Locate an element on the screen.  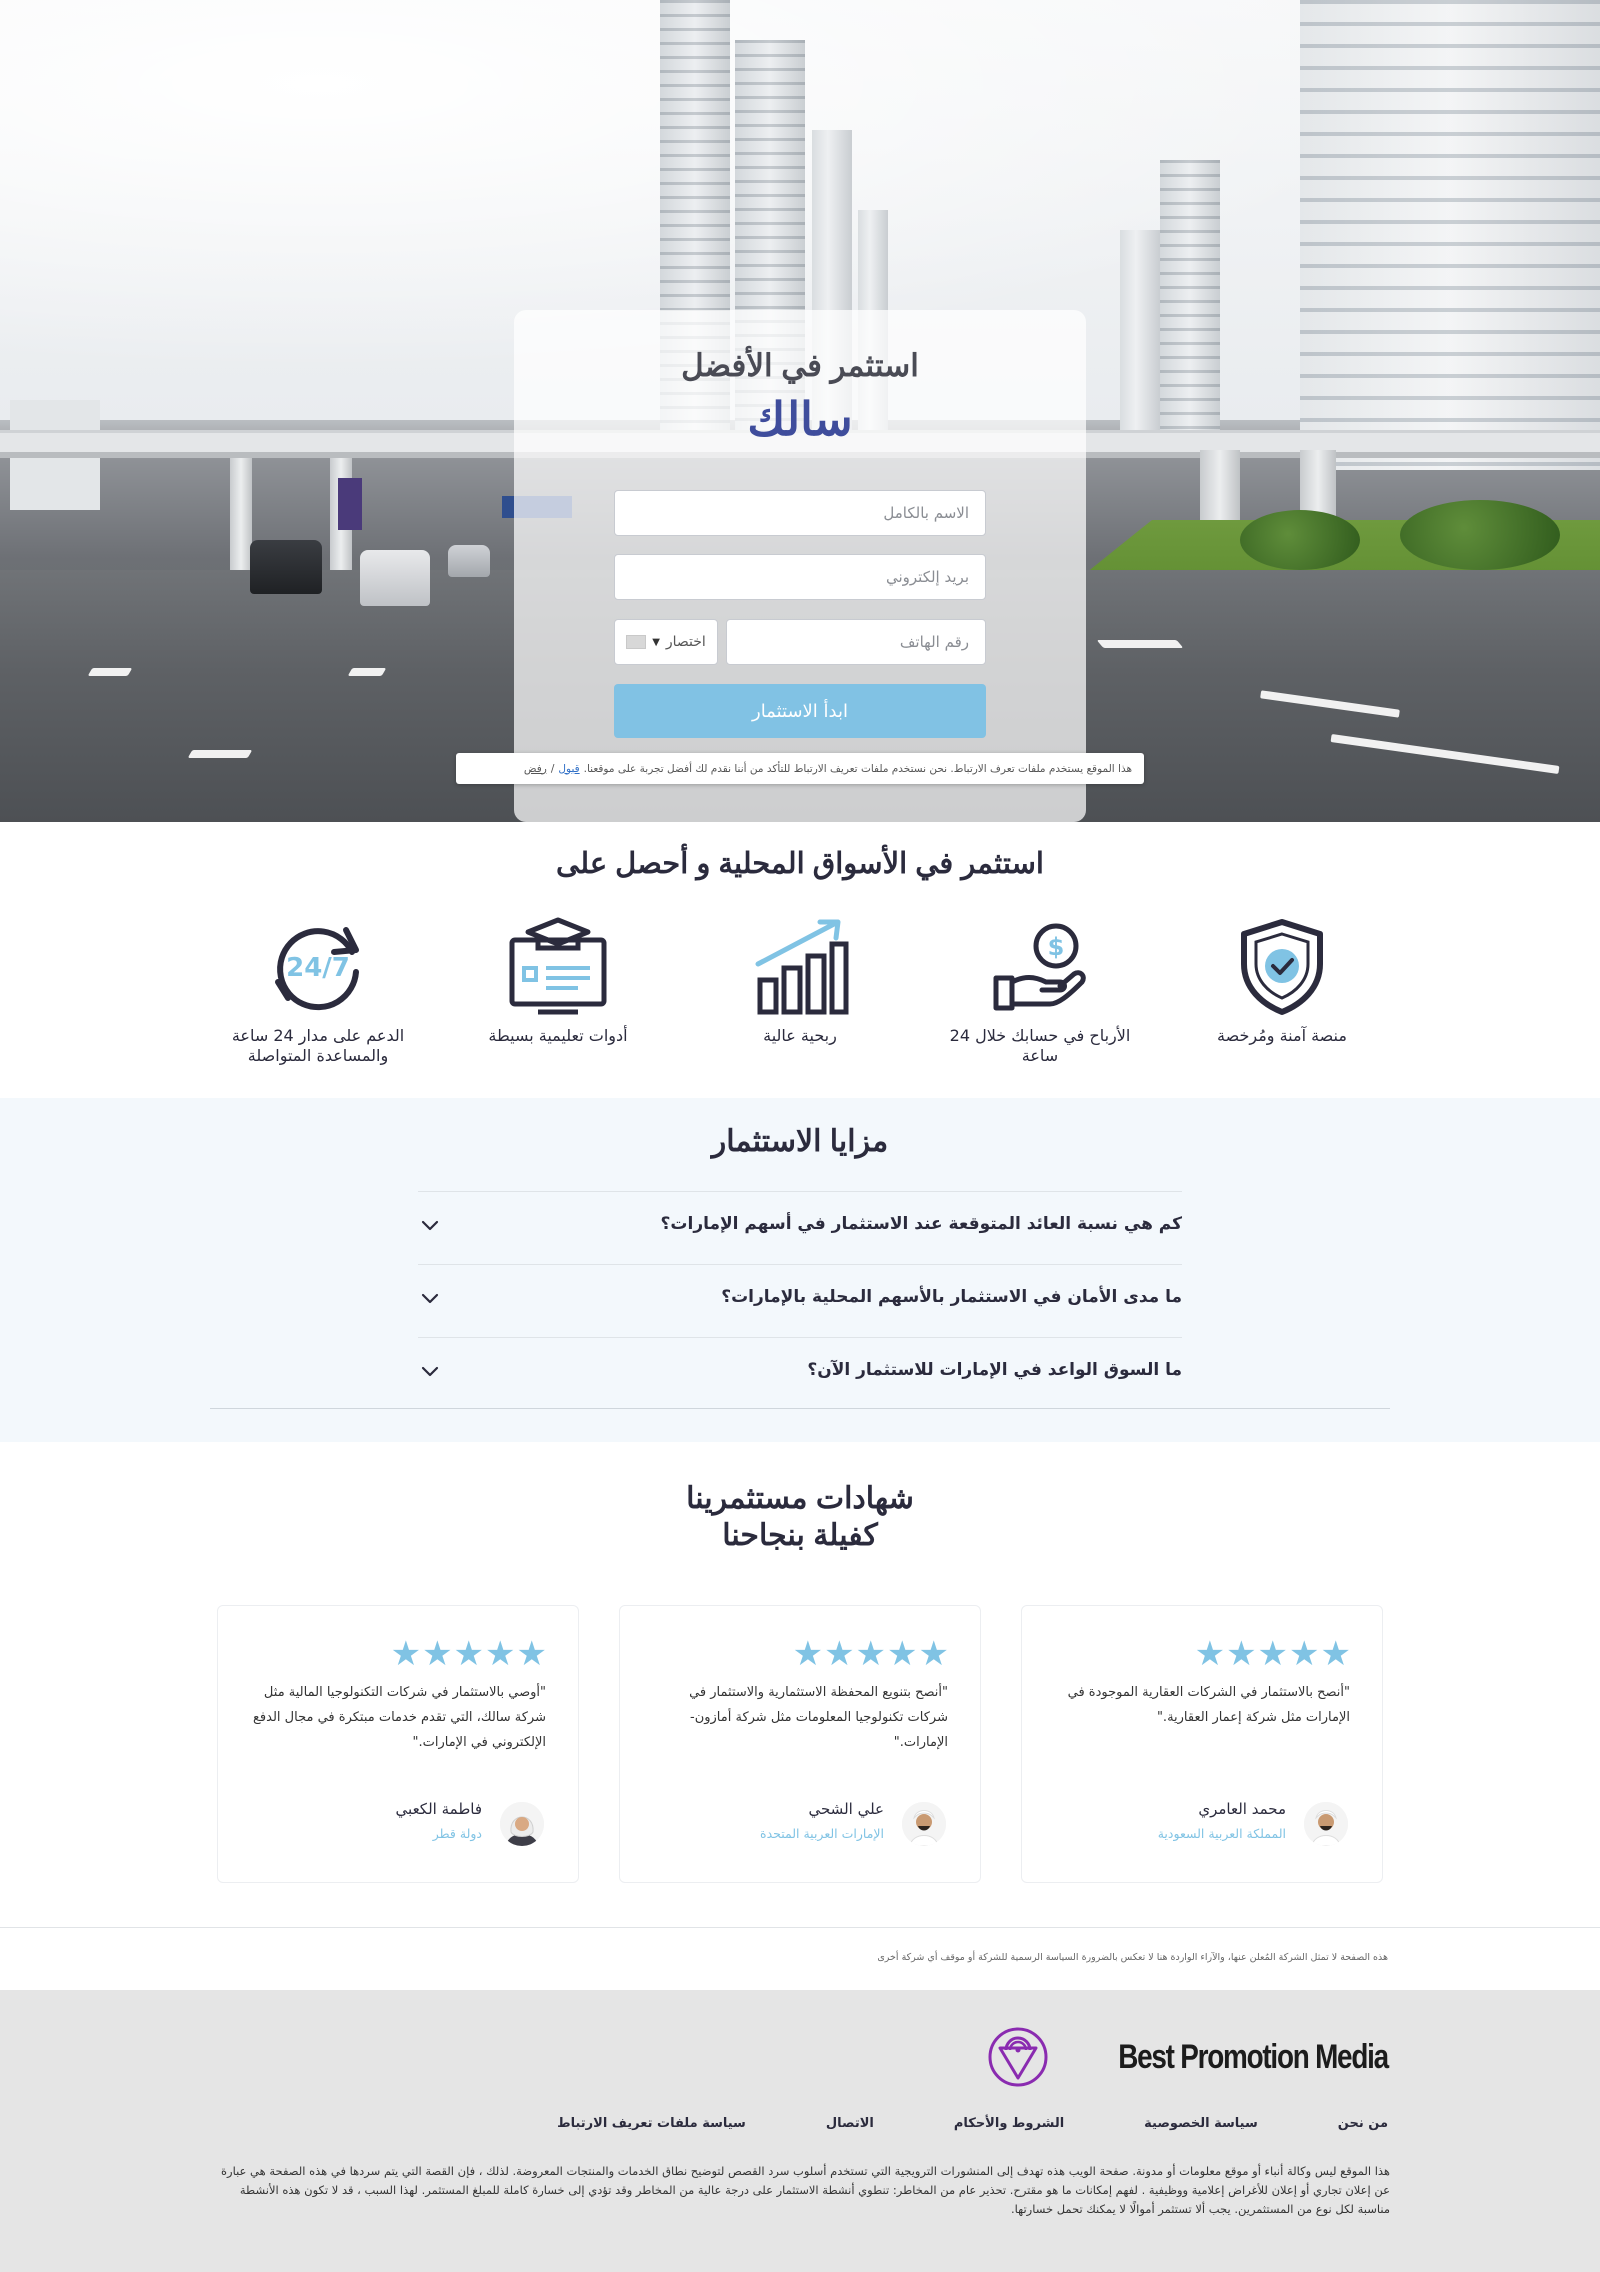
hand-coin-icon: $ is located at coordinates (1039, 967).